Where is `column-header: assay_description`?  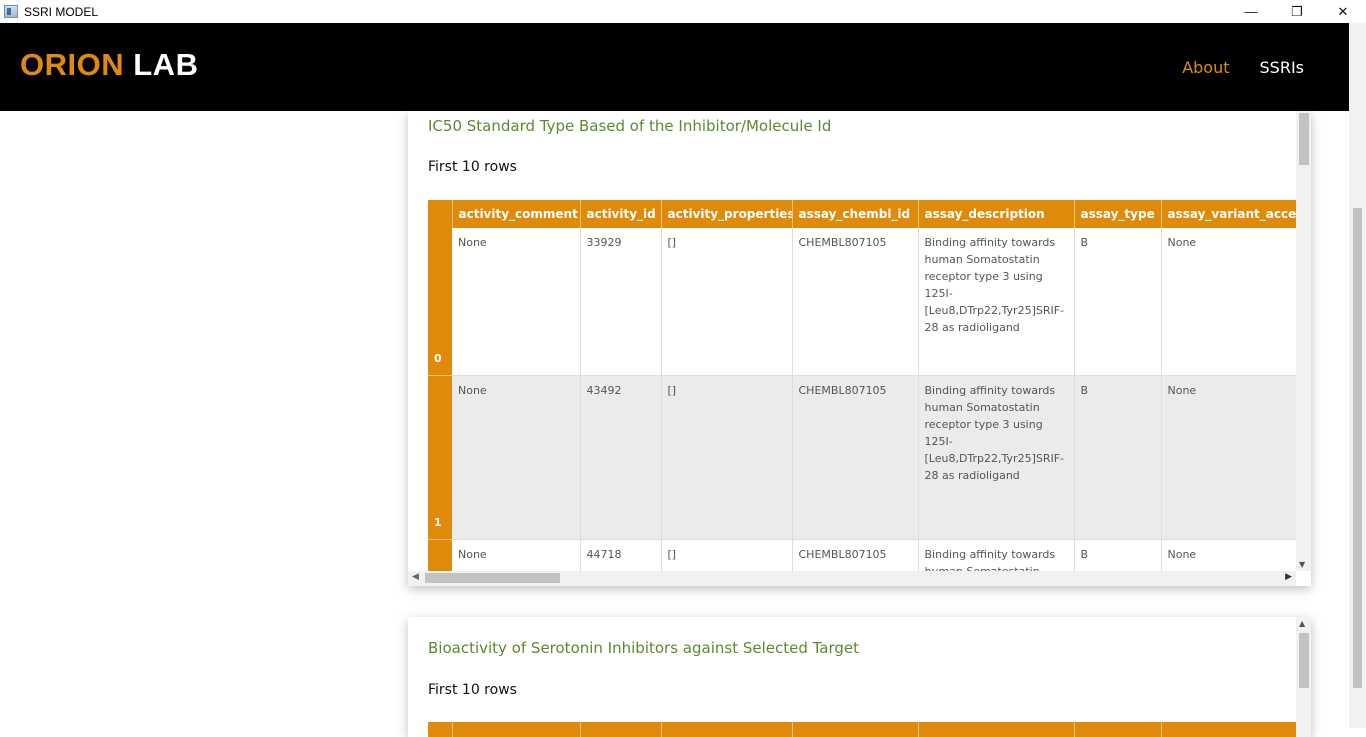 column-header: assay_description is located at coordinates (996, 214).